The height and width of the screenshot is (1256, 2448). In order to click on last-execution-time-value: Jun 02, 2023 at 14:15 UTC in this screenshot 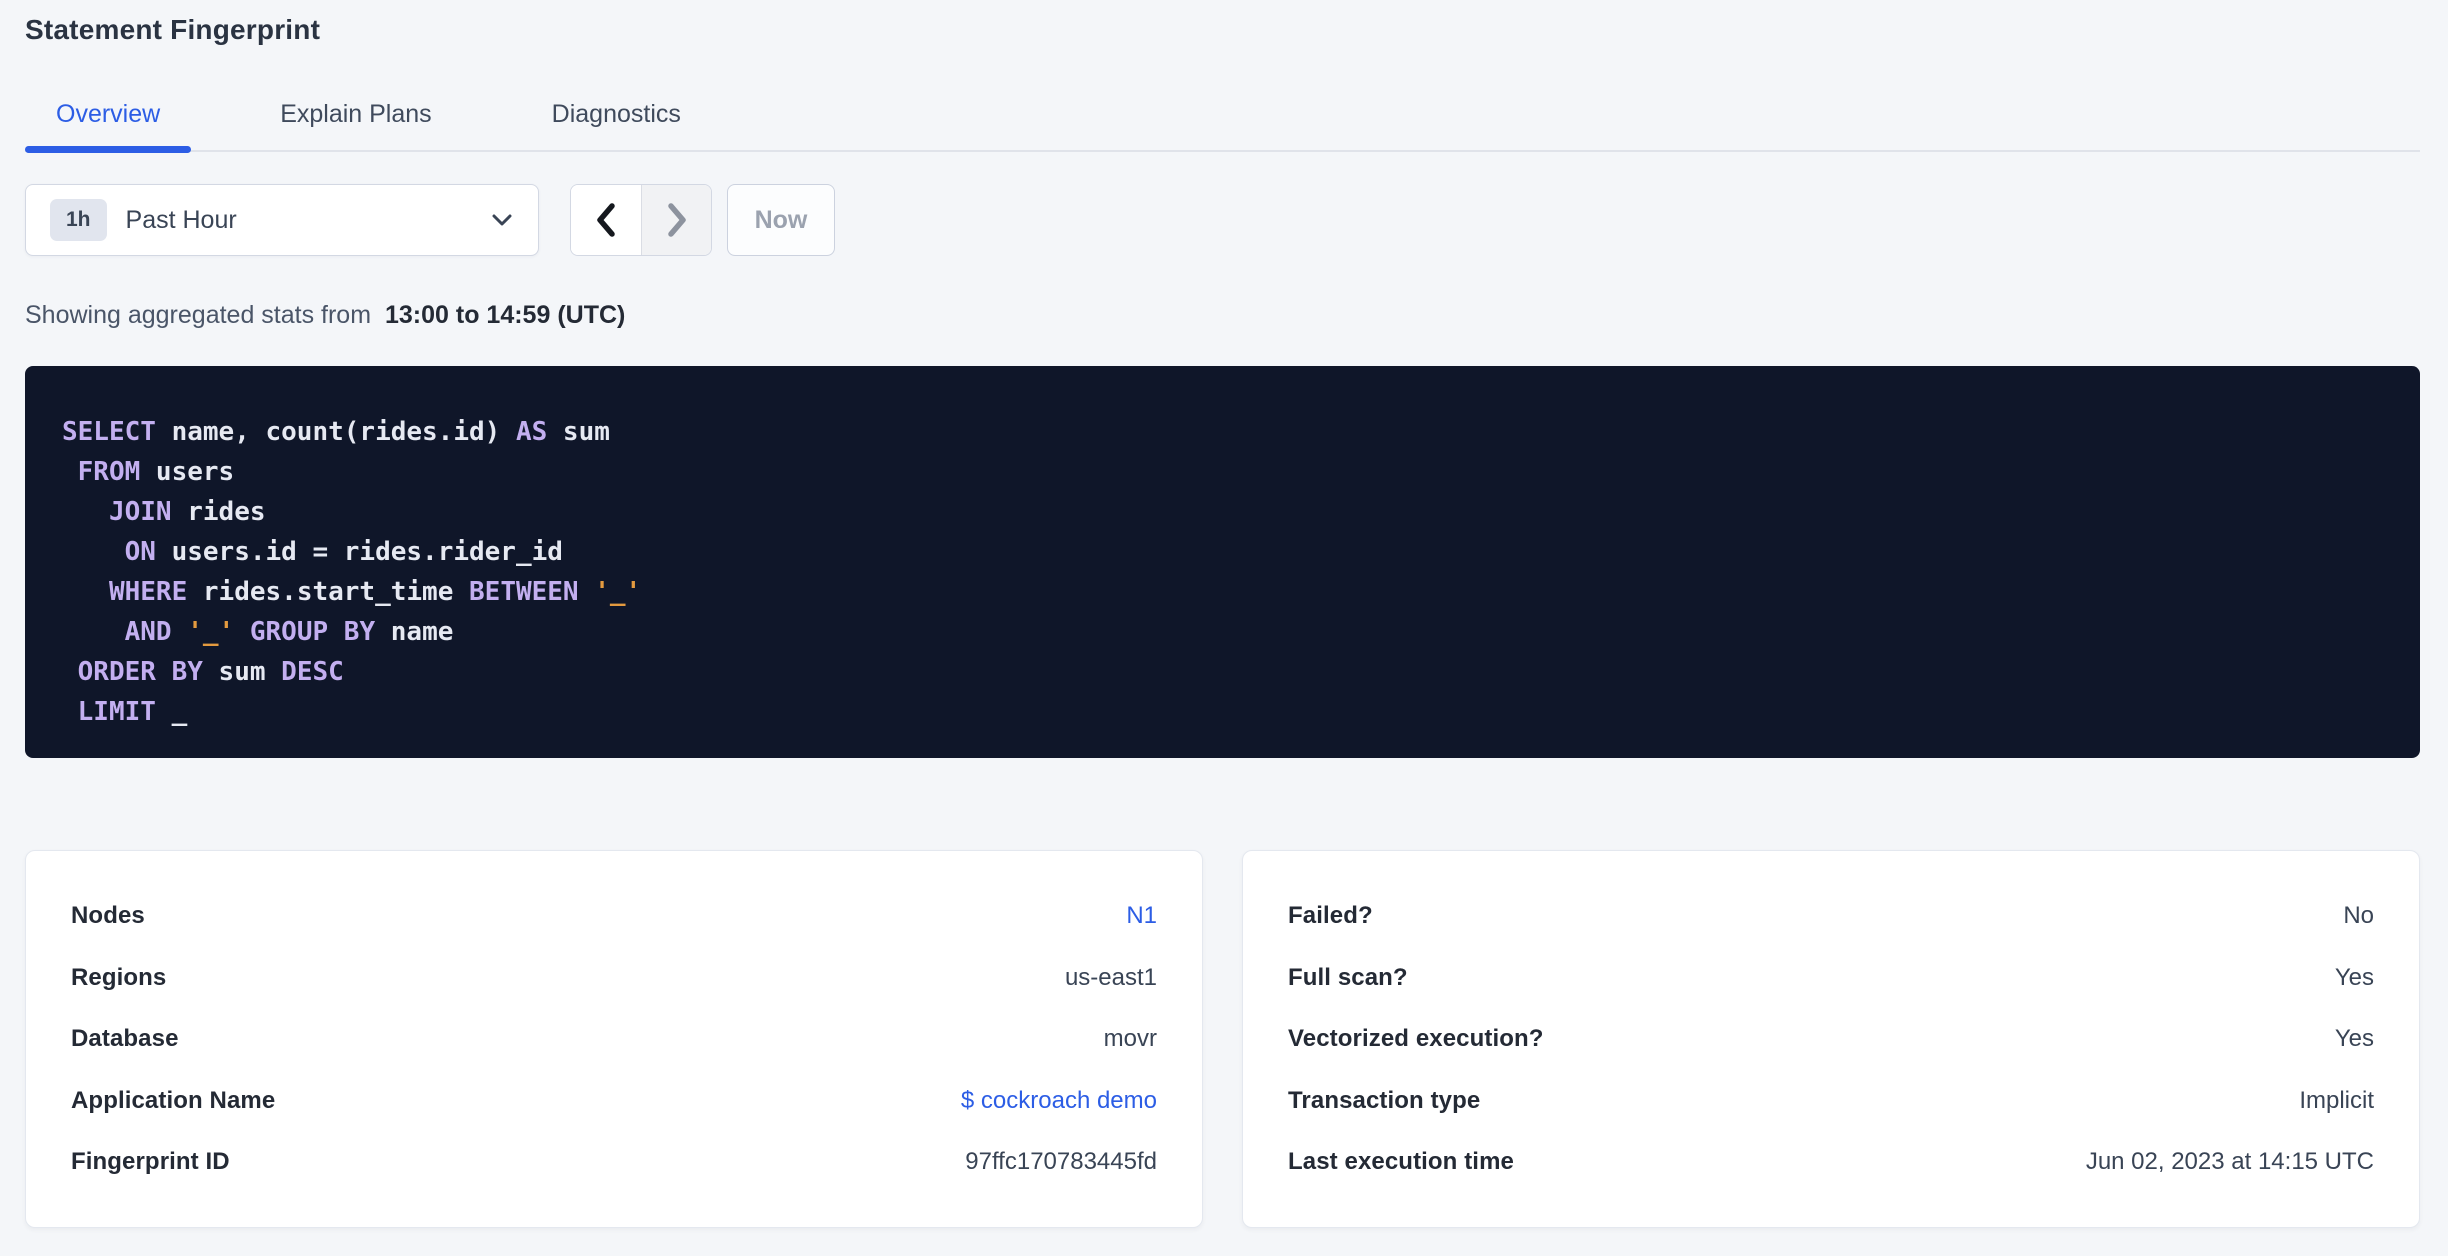, I will do `click(2229, 1161)`.